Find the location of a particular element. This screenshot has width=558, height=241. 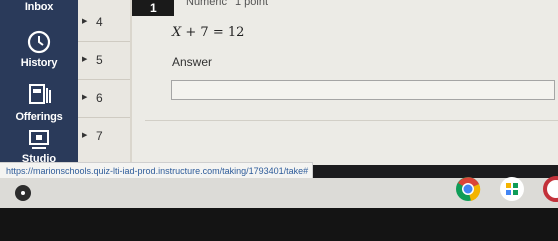

question-list-item: ▶ 5 is located at coordinates (104, 60).